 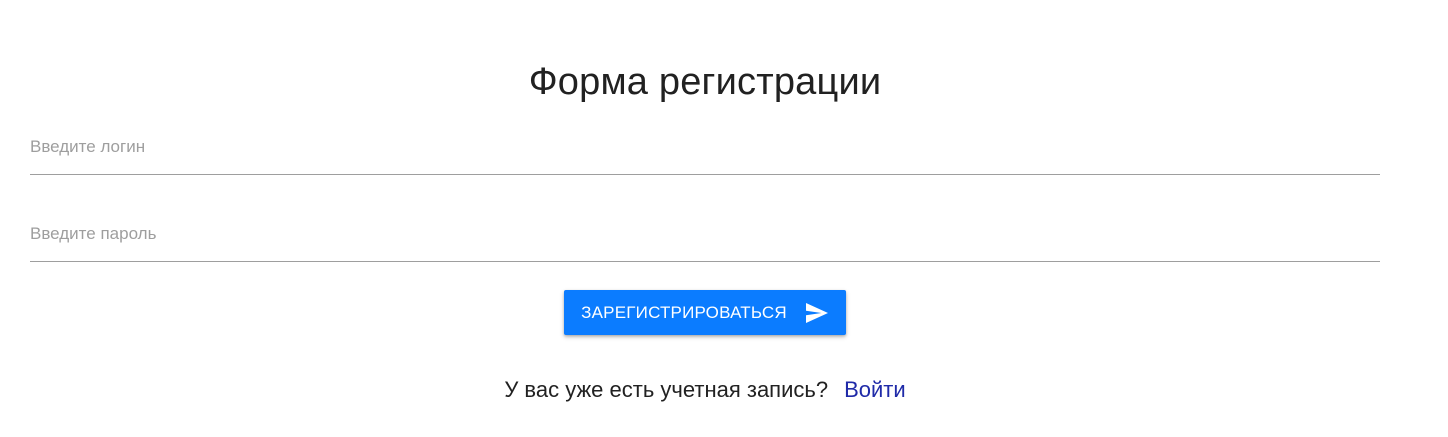 What do you see at coordinates (666, 389) in the screenshot?
I see `have-account-text: У вас уже есть учетная запись?` at bounding box center [666, 389].